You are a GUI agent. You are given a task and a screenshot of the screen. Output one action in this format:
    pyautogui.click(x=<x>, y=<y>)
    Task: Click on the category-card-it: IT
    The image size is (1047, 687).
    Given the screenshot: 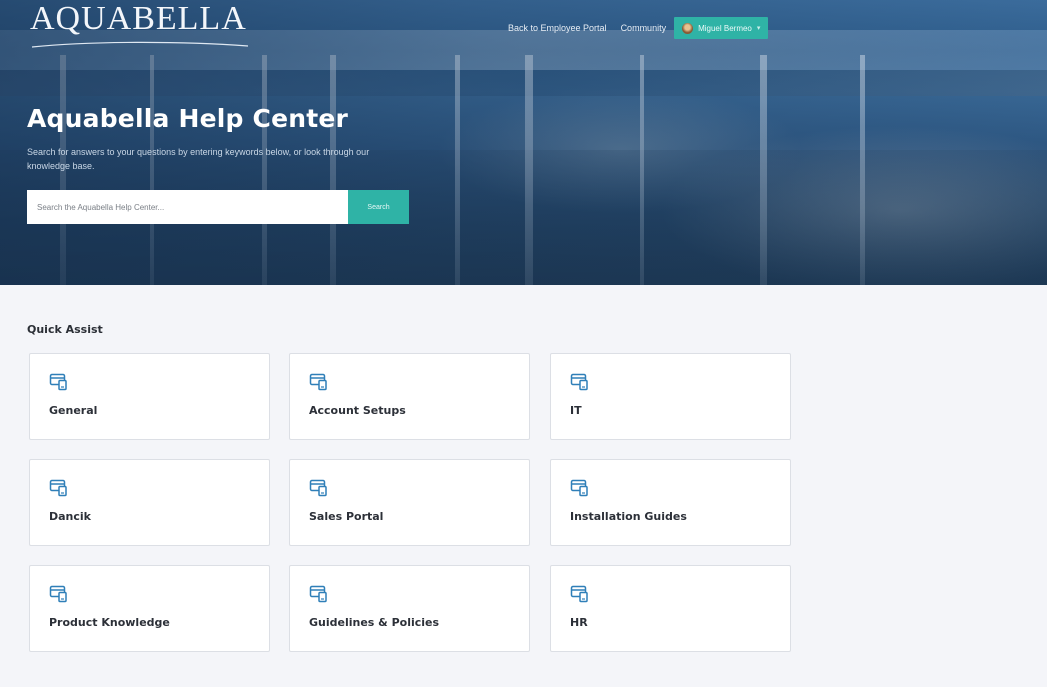 What is the action you would take?
    pyautogui.click(x=670, y=396)
    